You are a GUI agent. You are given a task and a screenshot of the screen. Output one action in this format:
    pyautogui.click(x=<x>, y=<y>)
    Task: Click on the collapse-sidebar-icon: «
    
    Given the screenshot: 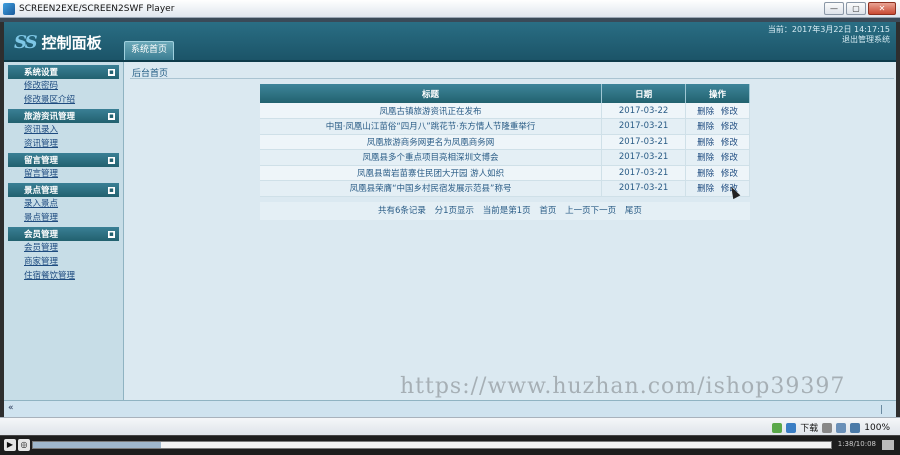 What is the action you would take?
    pyautogui.click(x=11, y=408)
    